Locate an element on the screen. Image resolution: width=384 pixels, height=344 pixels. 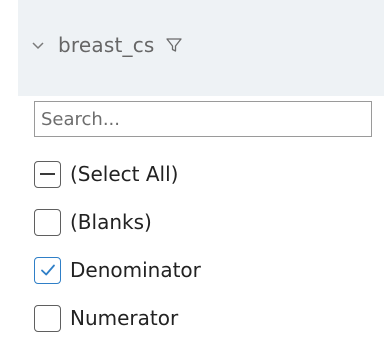
item-label: Numerator is located at coordinates (124, 318).